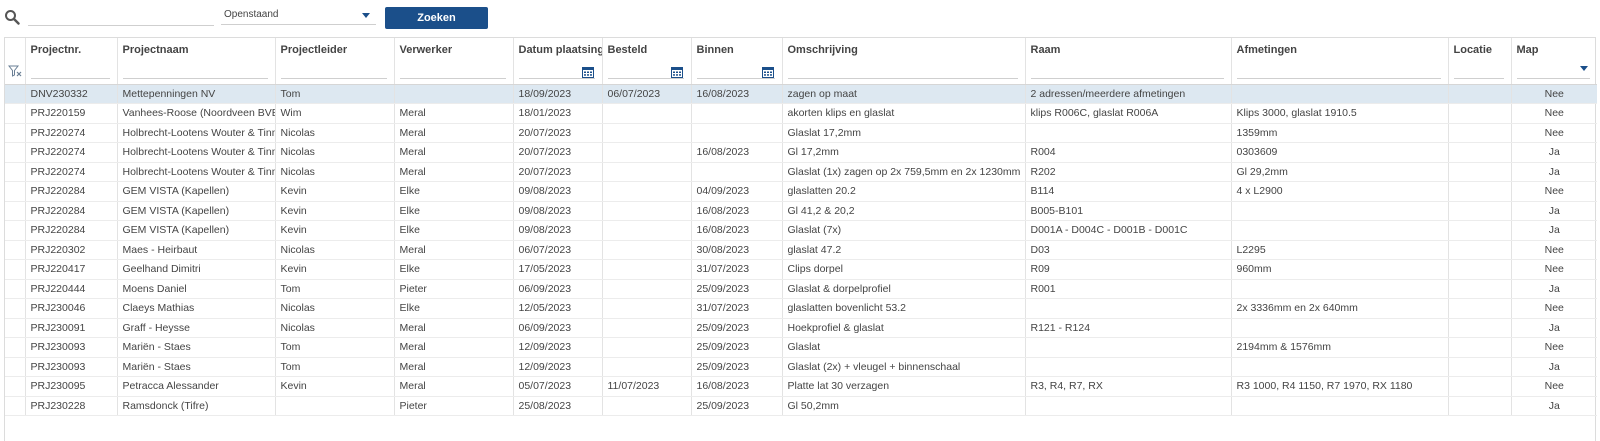 The height and width of the screenshot is (441, 1600). What do you see at coordinates (121, 17) in the screenshot?
I see `search-input` at bounding box center [121, 17].